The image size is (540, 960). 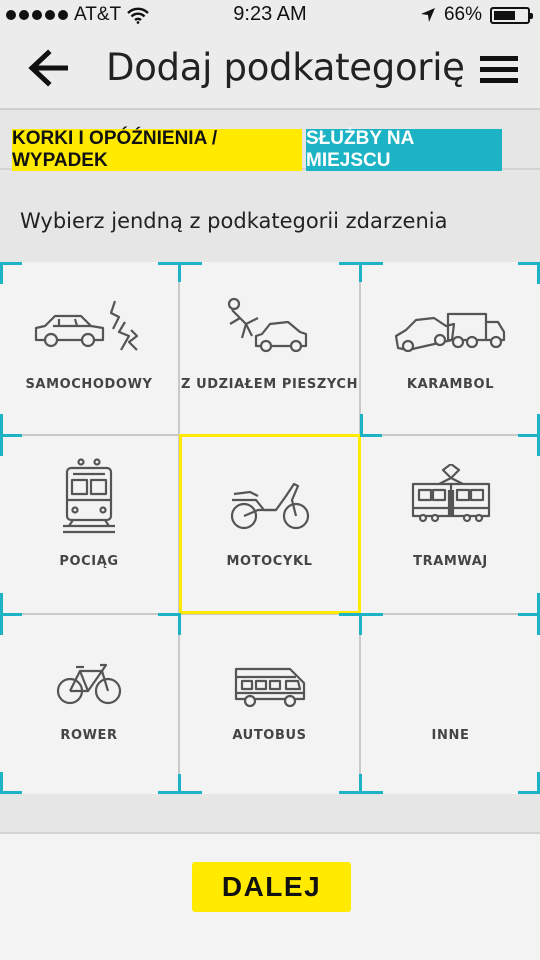 I want to click on status-right: 66%, so click(x=476, y=15).